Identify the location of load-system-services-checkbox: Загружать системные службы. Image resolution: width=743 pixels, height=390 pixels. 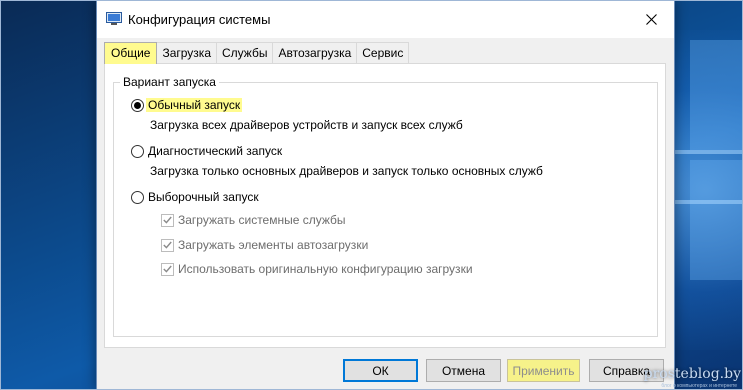
(253, 220).